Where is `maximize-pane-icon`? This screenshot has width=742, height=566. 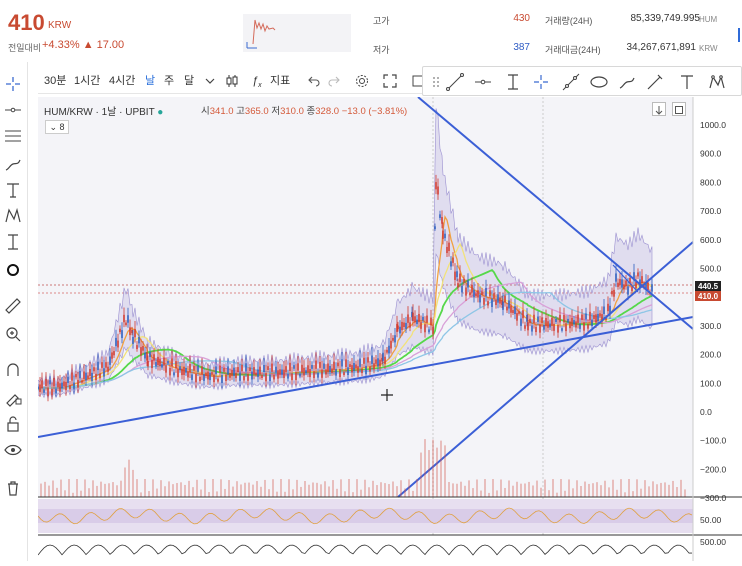
maximize-pane-icon is located at coordinates (679, 109).